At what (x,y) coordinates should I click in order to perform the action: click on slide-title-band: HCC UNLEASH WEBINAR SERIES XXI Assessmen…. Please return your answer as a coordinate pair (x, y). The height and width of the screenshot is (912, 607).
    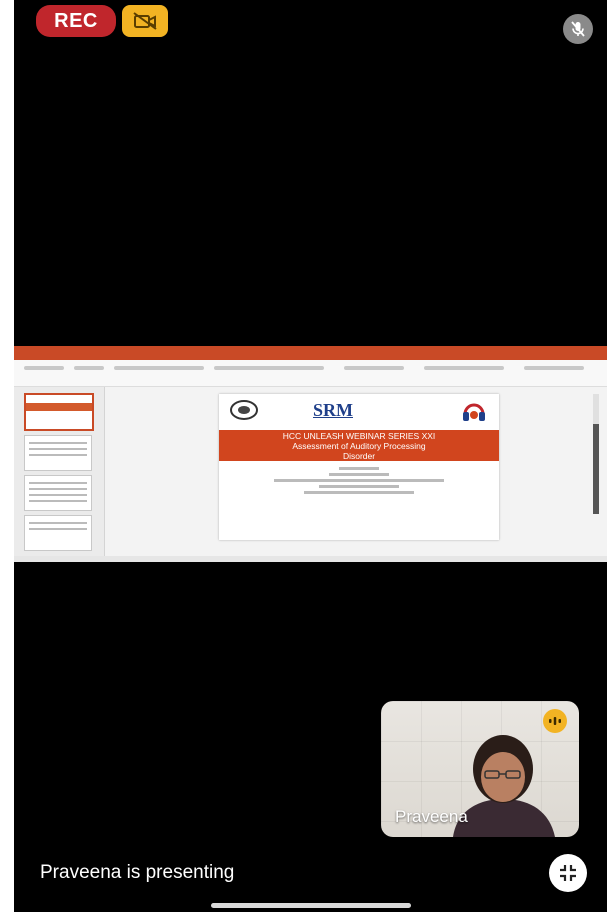
    Looking at the image, I should click on (359, 445).